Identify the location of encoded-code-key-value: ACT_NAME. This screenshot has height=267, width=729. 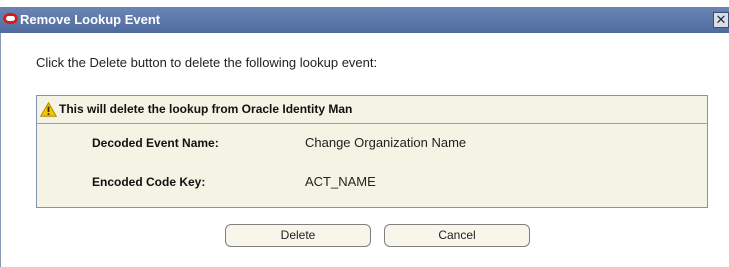
(340, 181).